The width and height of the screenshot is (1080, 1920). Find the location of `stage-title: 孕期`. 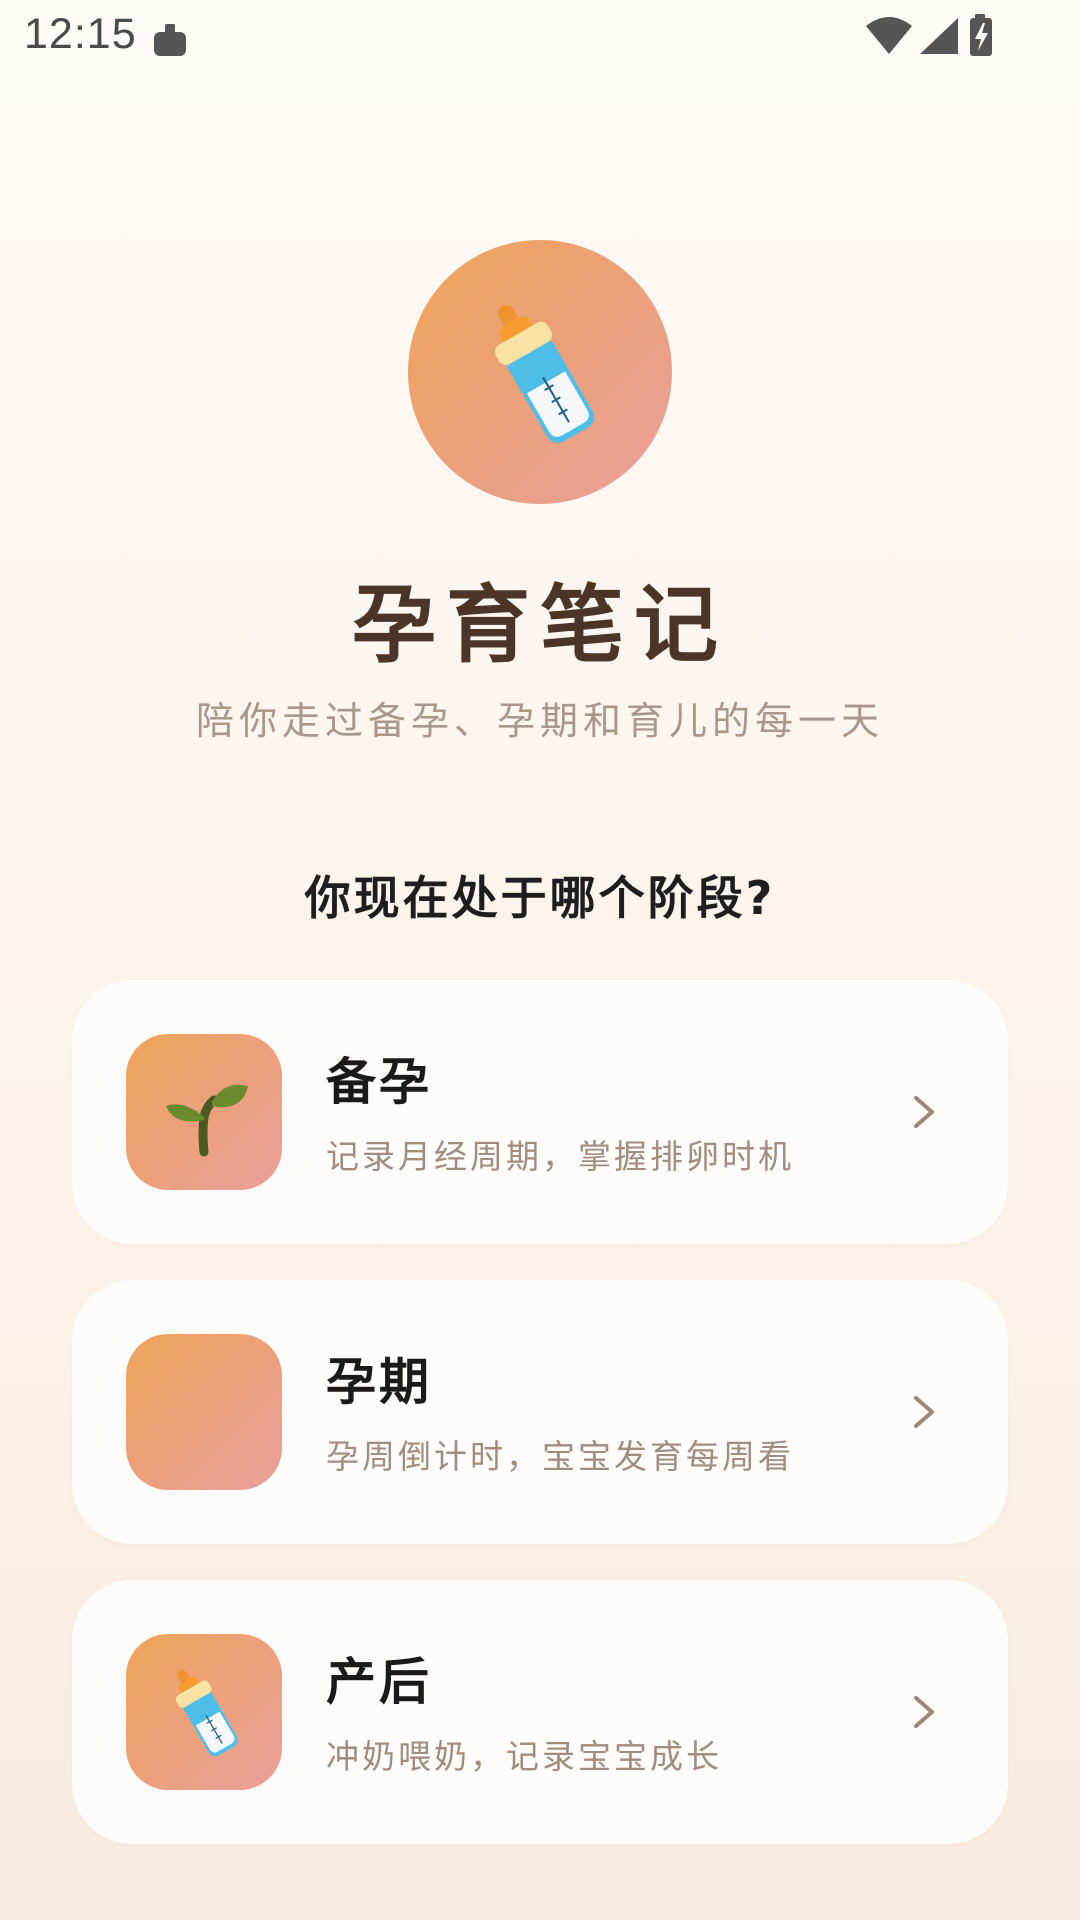

stage-title: 孕期 is located at coordinates (379, 1382).